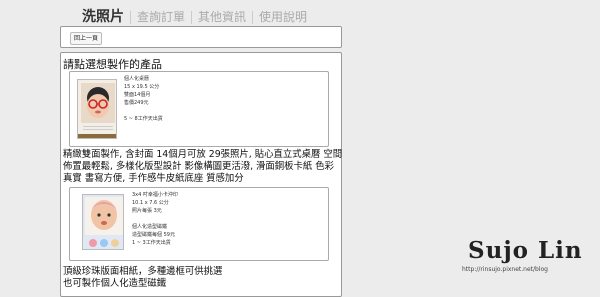 The image size is (600, 297). What do you see at coordinates (203, 278) in the screenshot?
I see `photo-card-description: 頂級珍珠版面相紙，多種邊框可供挑選 也可製作個人化造型磁鐵` at bounding box center [203, 278].